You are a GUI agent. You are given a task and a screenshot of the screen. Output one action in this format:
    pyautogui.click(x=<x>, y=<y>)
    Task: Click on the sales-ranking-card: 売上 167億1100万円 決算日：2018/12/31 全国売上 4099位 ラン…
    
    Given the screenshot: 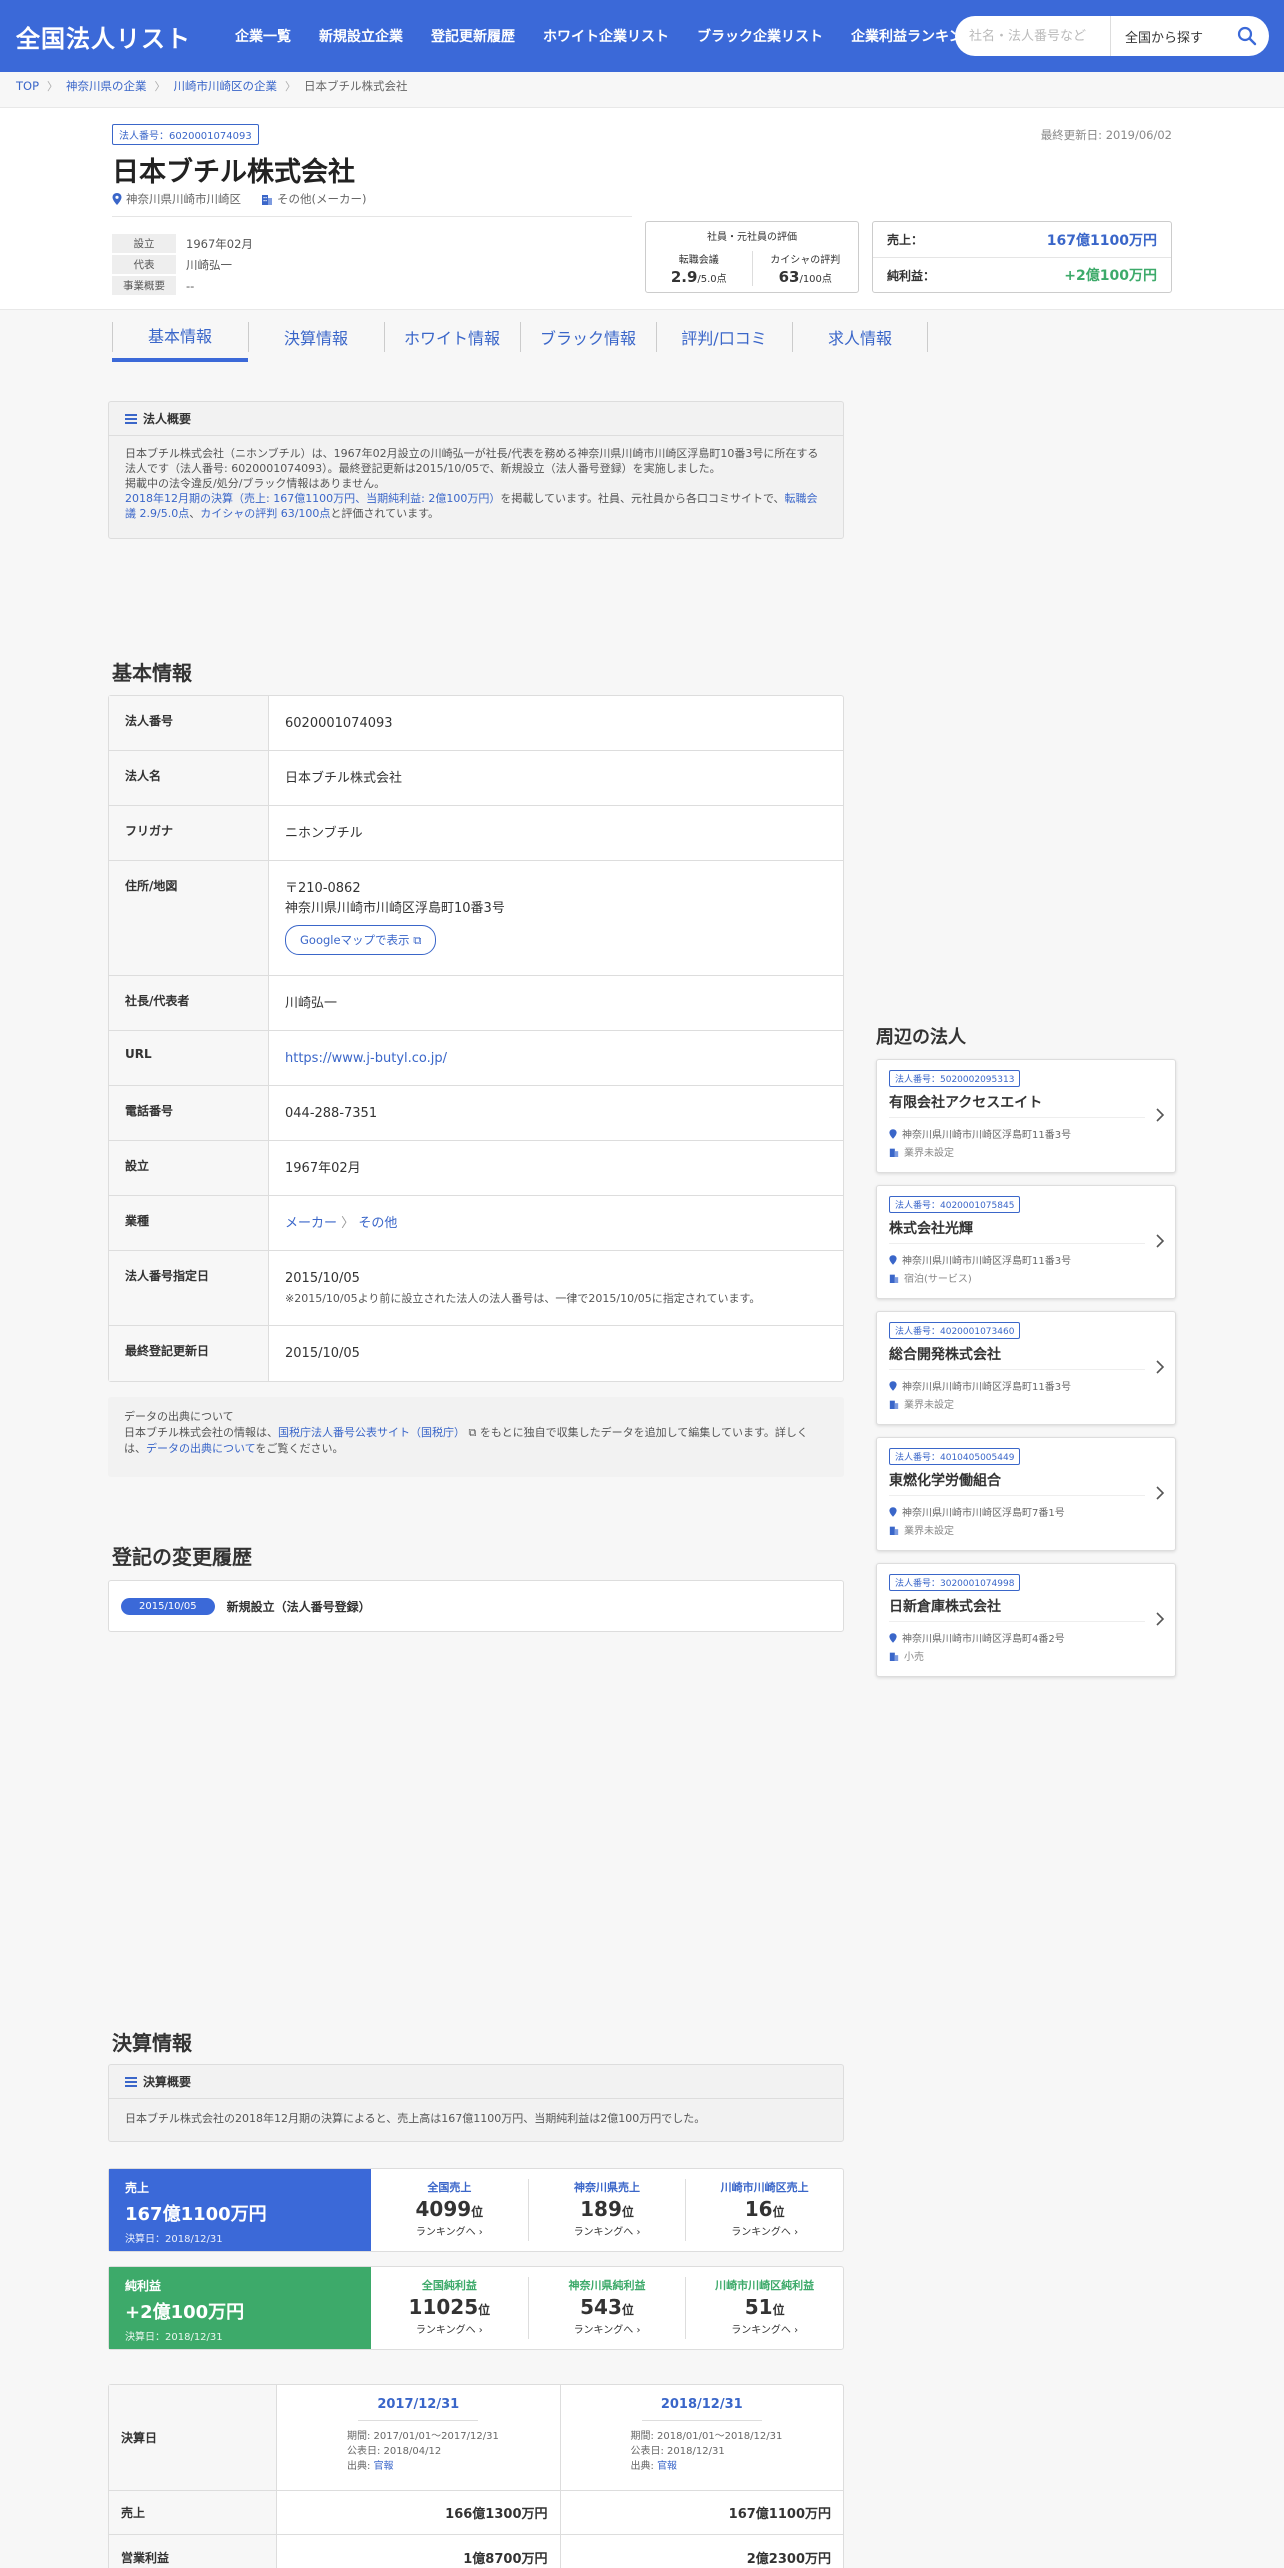 What is the action you would take?
    pyautogui.click(x=476, y=2210)
    